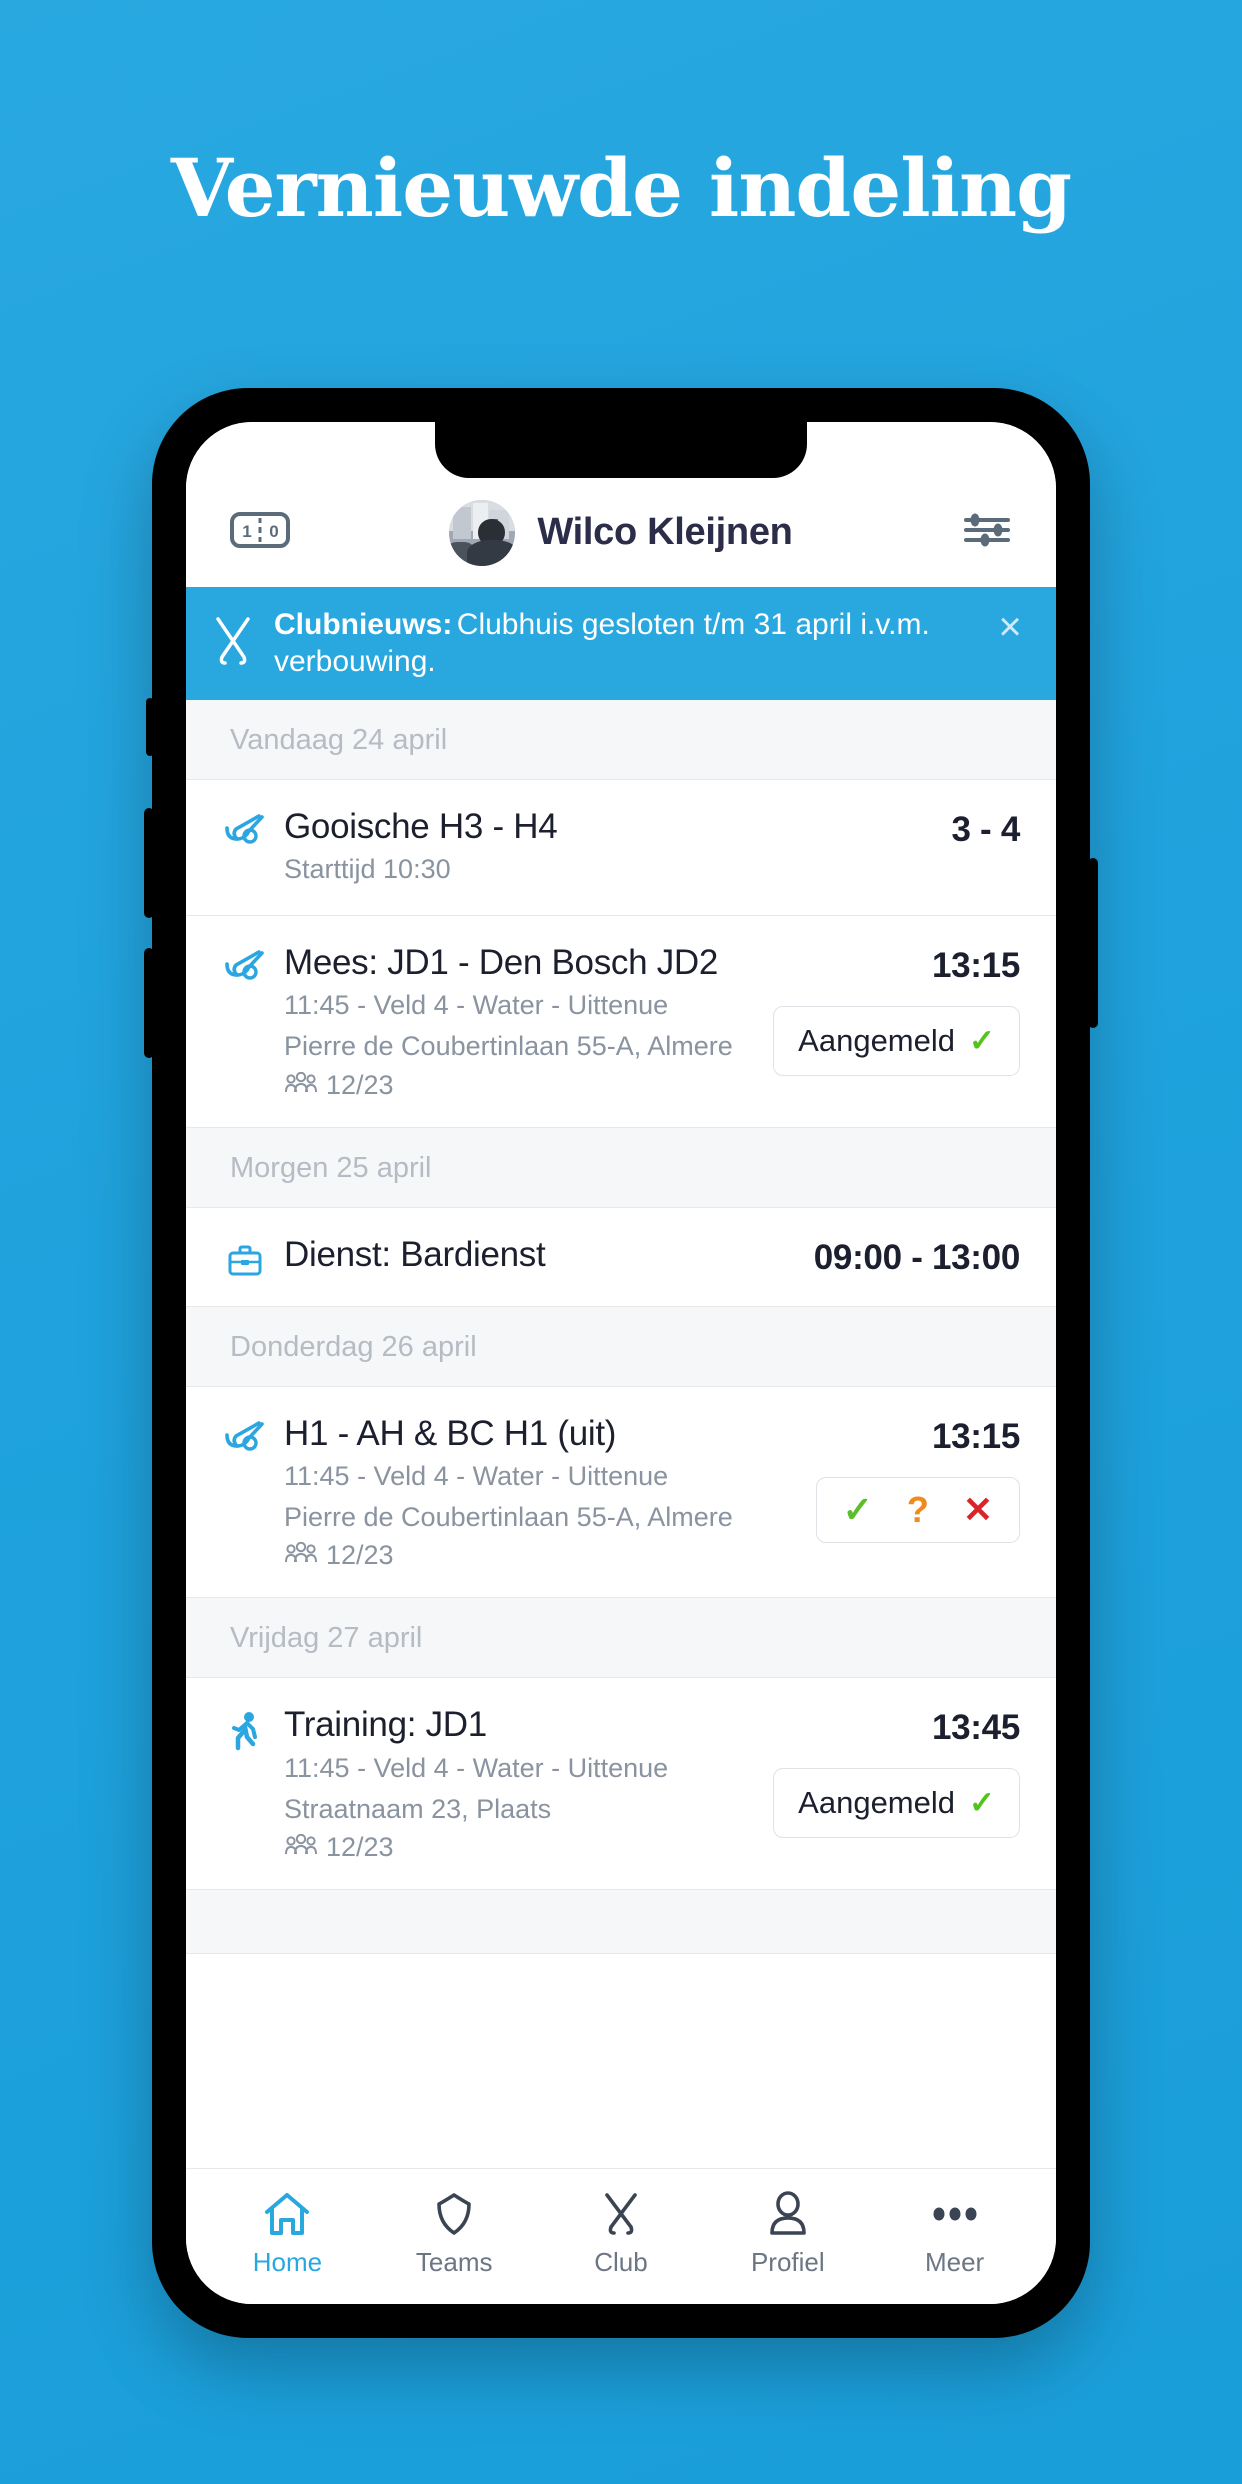 The width and height of the screenshot is (1242, 2484). I want to click on nav-item-home: Home, so click(287, 2233).